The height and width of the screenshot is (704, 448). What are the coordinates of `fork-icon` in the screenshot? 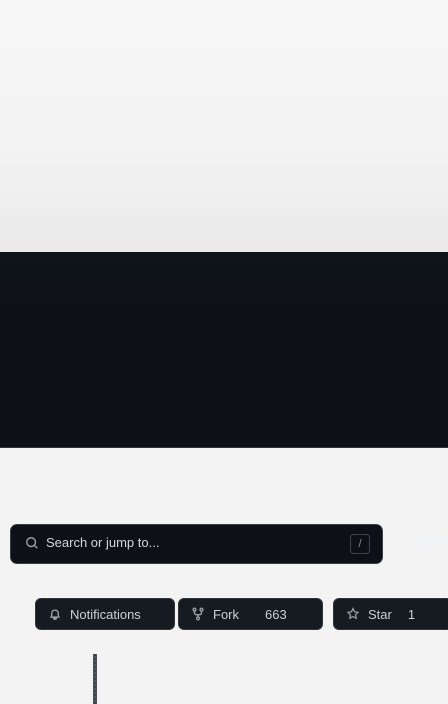 It's located at (198, 614).